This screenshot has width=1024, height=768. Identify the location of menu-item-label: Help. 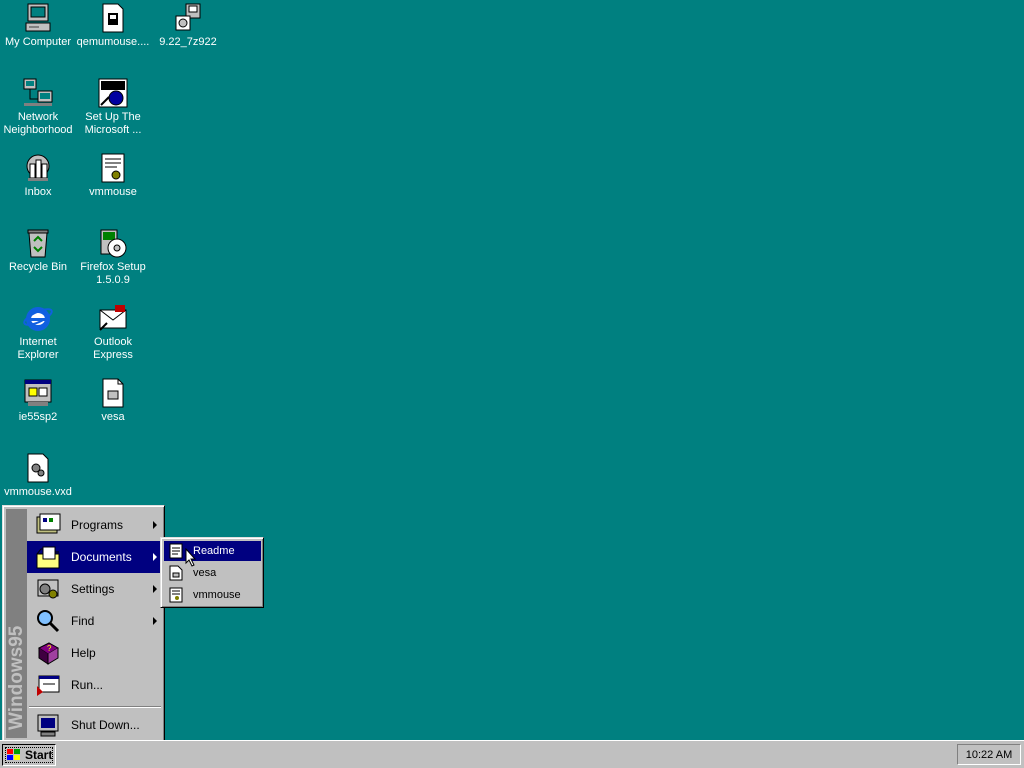
(83, 653).